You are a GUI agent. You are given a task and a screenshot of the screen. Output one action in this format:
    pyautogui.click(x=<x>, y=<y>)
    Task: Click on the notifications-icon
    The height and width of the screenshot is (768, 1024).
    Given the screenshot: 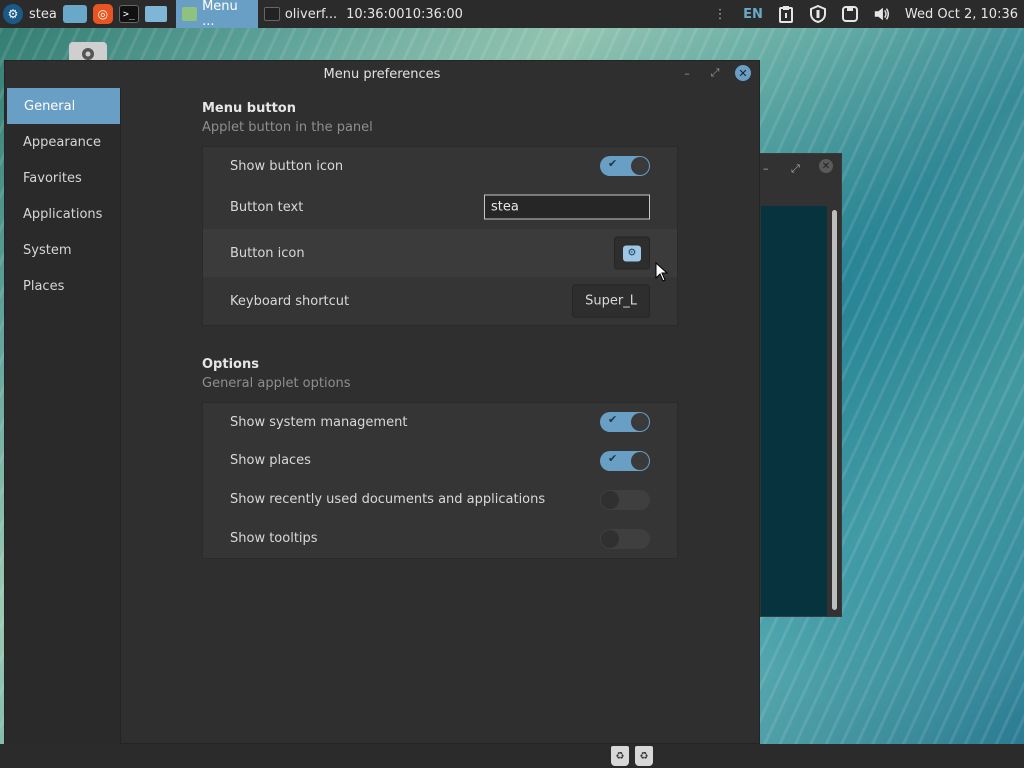 What is the action you would take?
    pyautogui.click(x=850, y=14)
    